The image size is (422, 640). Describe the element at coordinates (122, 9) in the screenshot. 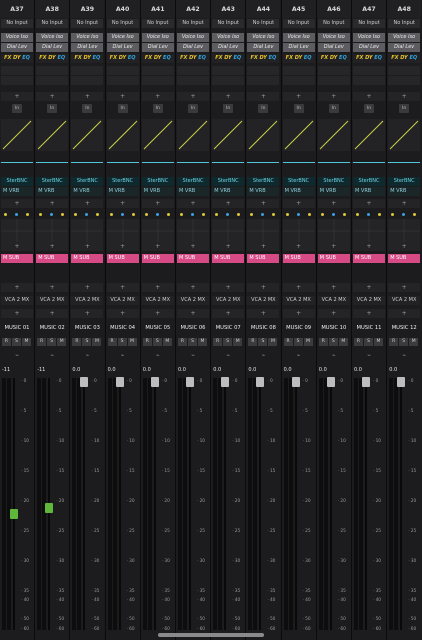

I see `channel-header: A40` at that location.